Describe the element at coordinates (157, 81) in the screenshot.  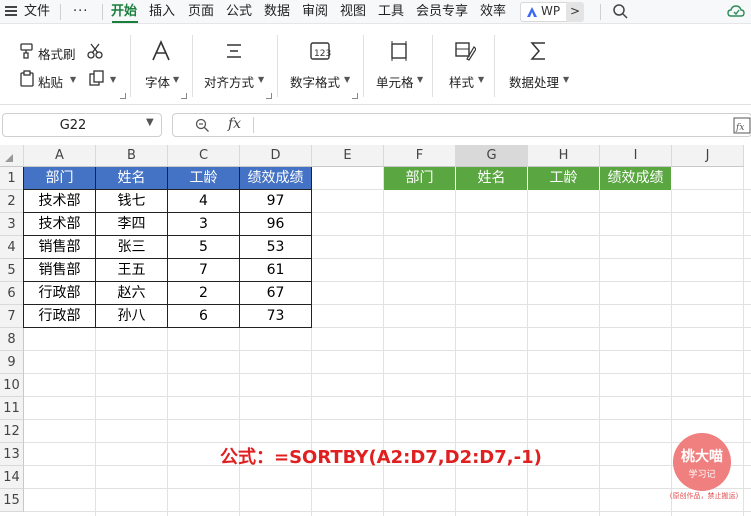
I see `font-button: 字体` at that location.